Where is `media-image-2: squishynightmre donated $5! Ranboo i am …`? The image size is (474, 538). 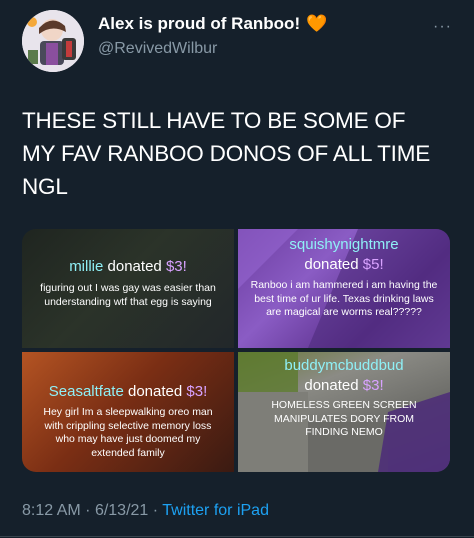 media-image-2: squishynightmre donated $5! Ranboo i am … is located at coordinates (344, 288).